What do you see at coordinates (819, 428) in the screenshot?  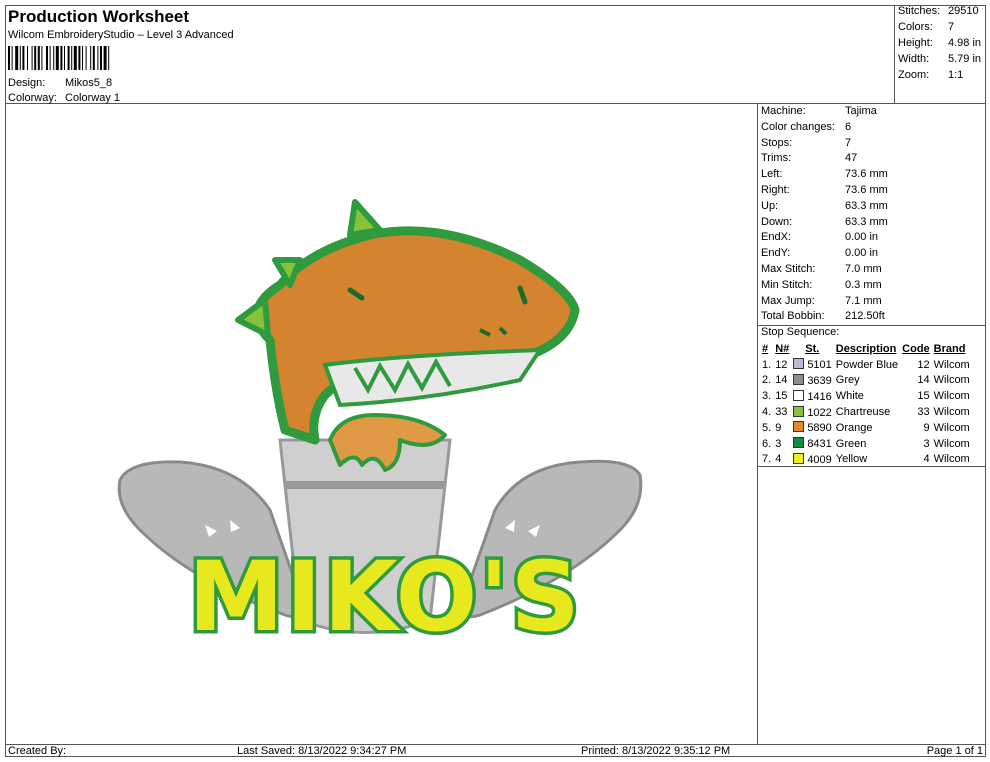 I see `stitch-count: 5890` at bounding box center [819, 428].